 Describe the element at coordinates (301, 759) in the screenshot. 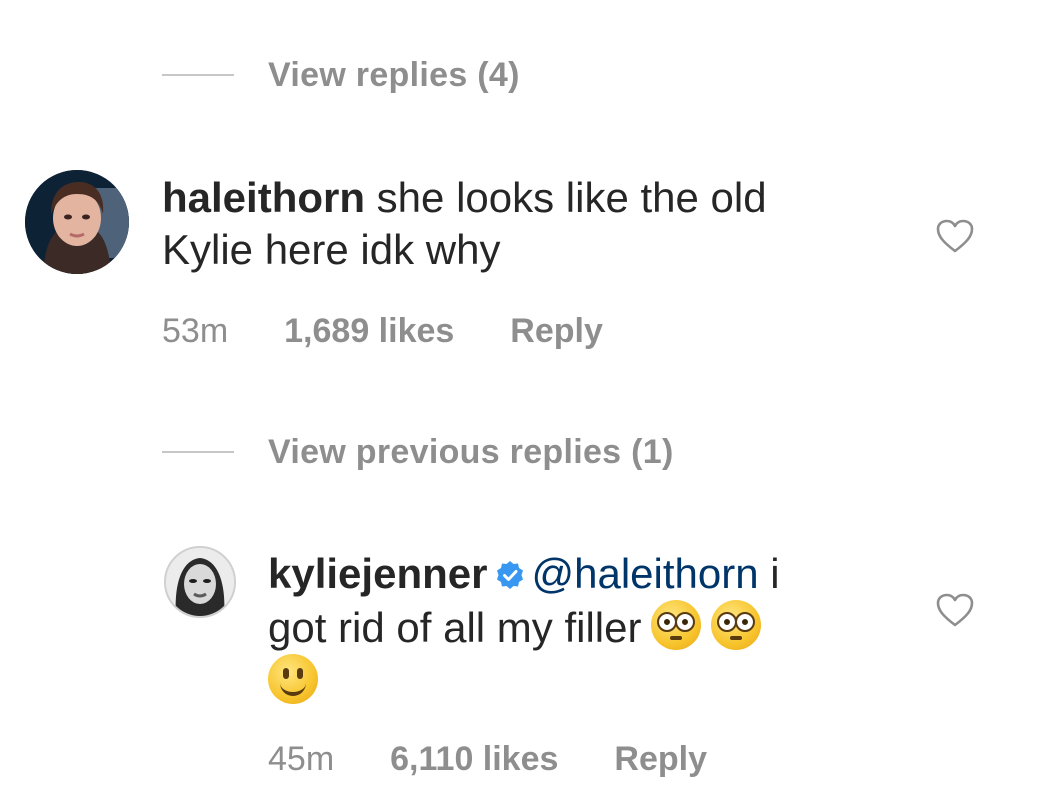

I see `comment-time: 45m` at that location.